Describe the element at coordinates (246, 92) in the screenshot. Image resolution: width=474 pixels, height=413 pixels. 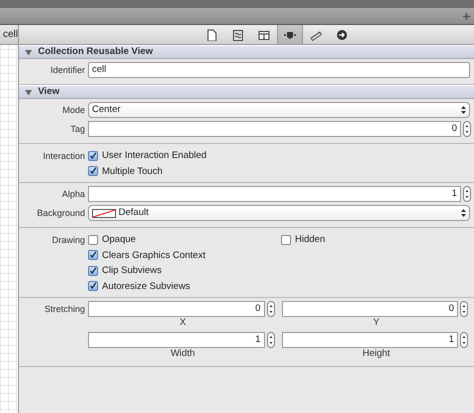
I see `section-header: View` at that location.